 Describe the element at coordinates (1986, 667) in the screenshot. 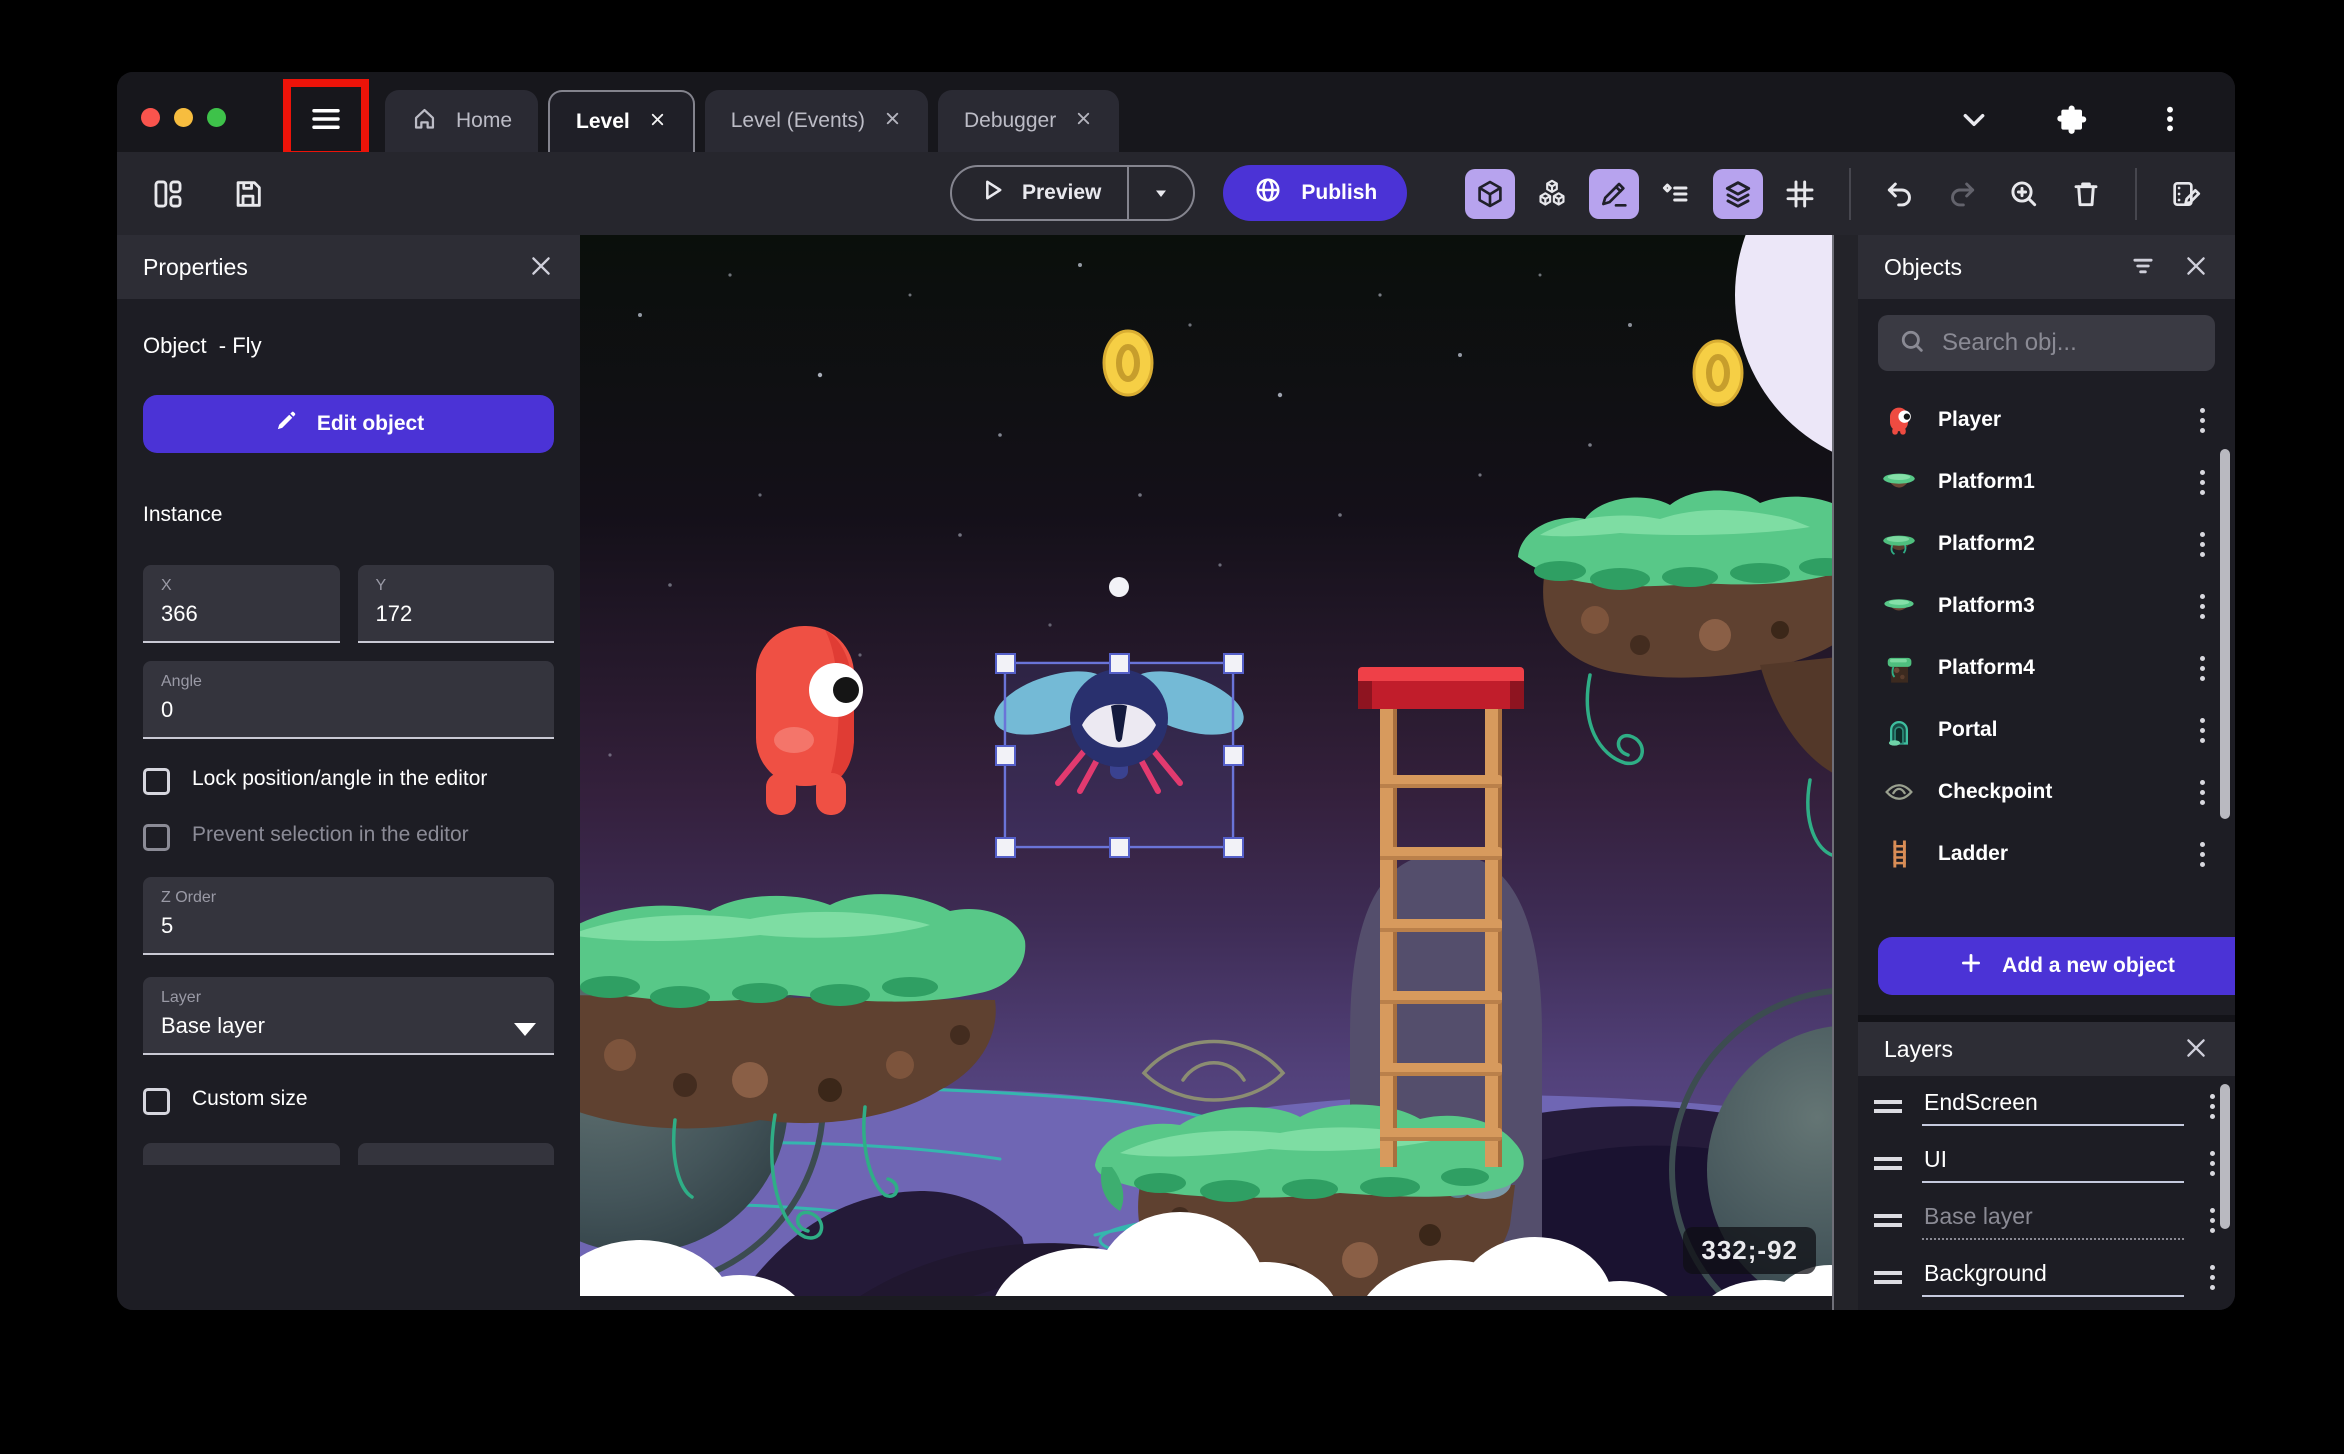

I see `object-name: Platform4` at that location.